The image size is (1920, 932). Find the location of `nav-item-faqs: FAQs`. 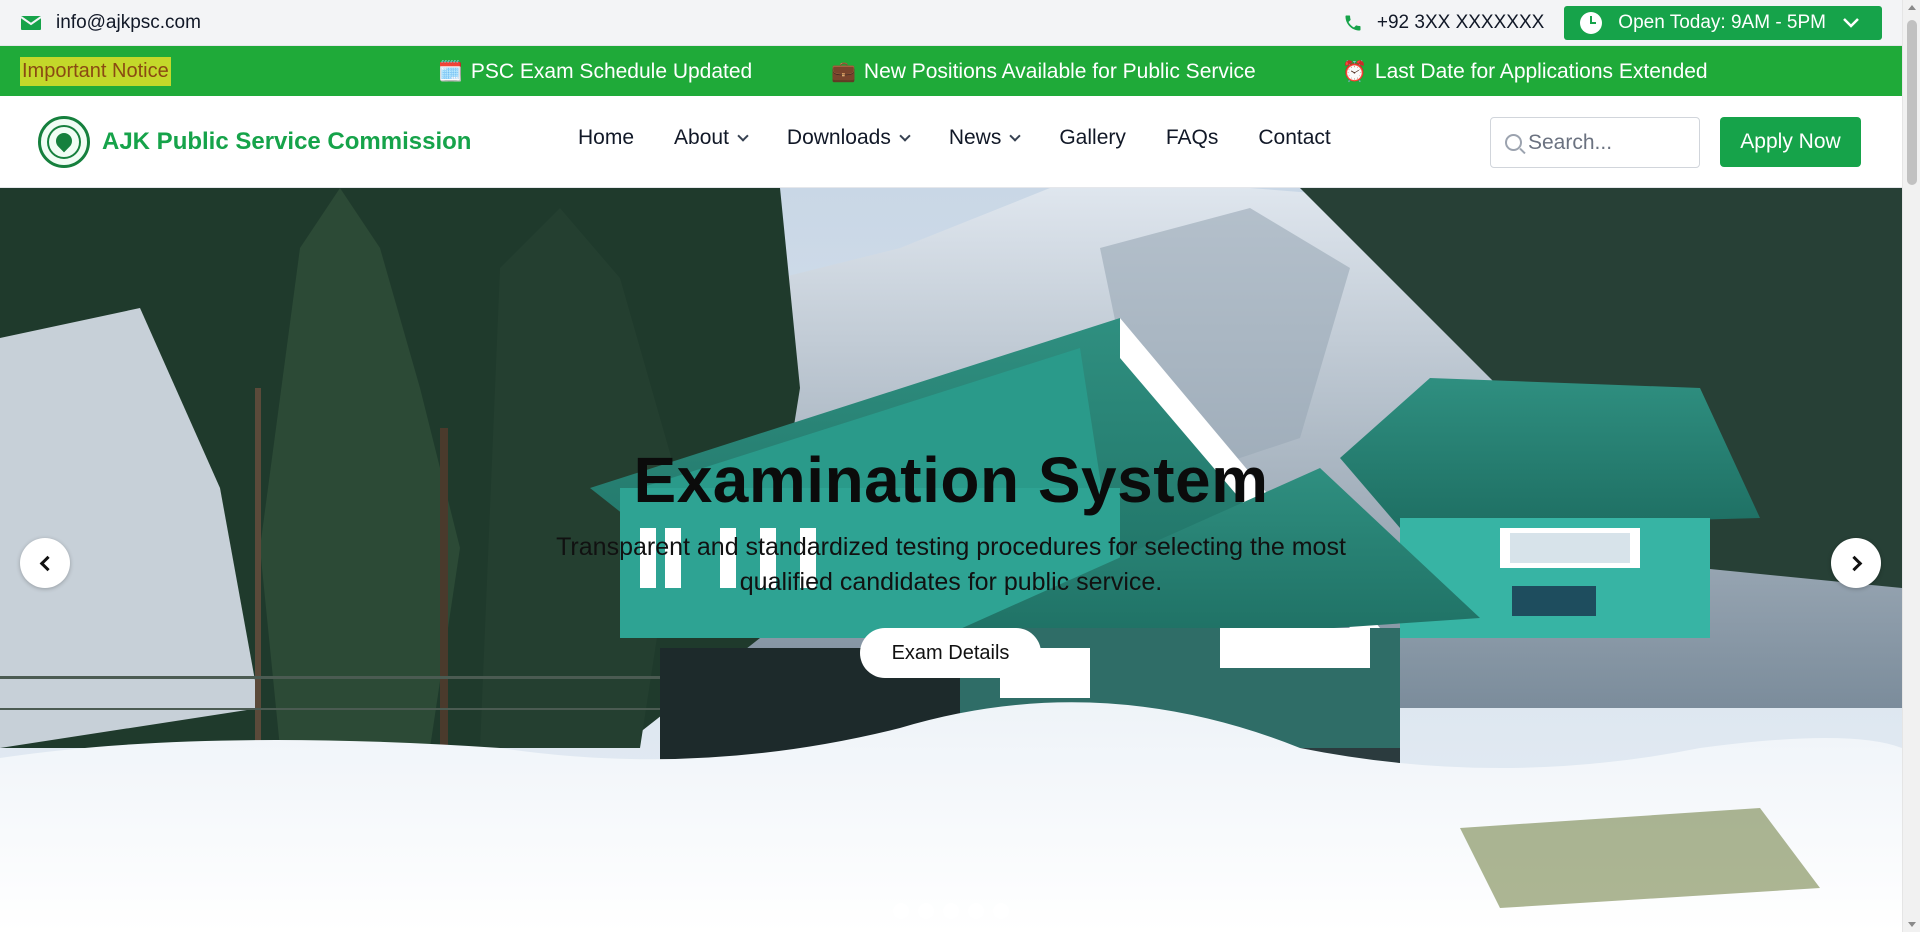

nav-item-faqs: FAQs is located at coordinates (1192, 138).